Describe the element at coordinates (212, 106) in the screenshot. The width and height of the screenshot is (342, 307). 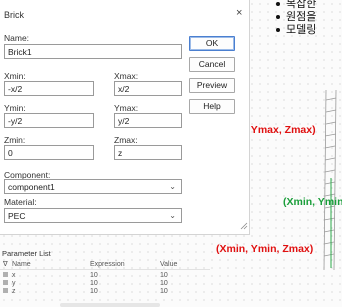
I see `help-button: Help` at that location.